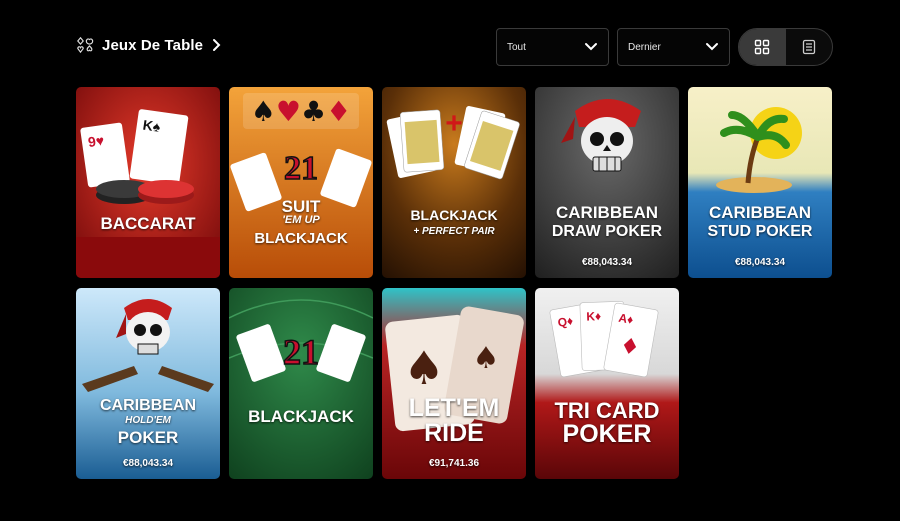 This screenshot has height=521, width=900. I want to click on blackjack-perfect-pair-artwork: +, so click(454, 182).